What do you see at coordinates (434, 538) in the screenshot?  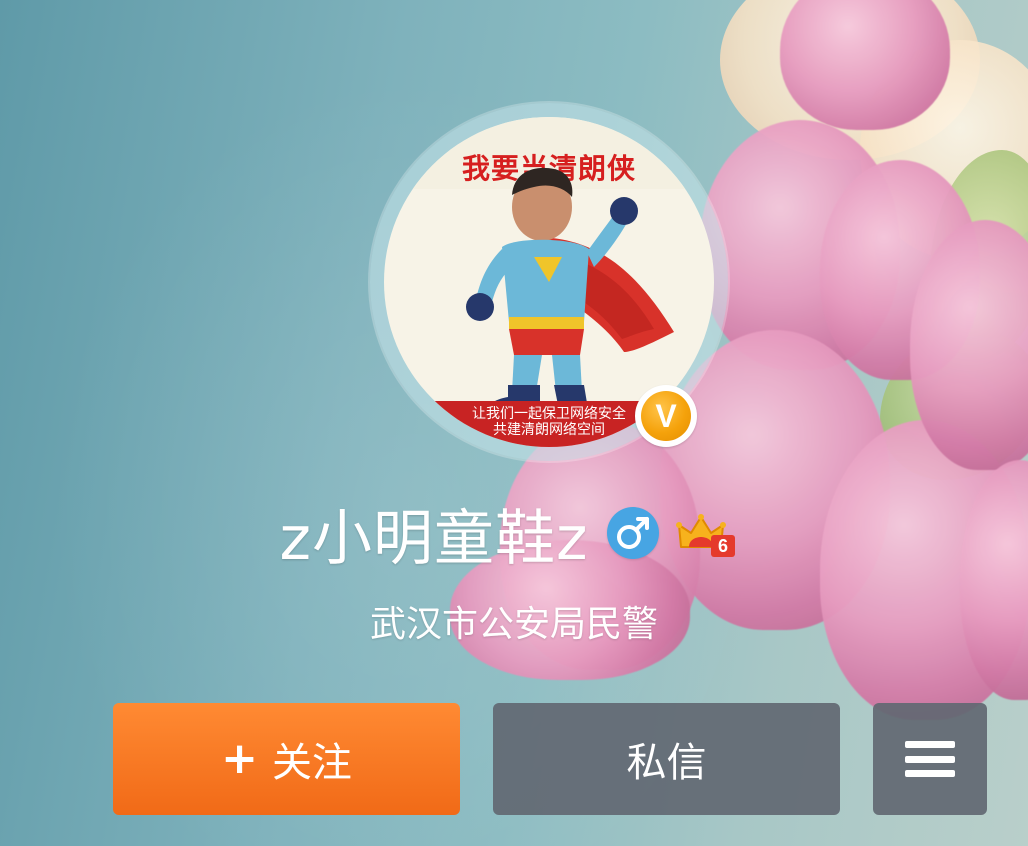 I see `username: z小明童鞋z` at bounding box center [434, 538].